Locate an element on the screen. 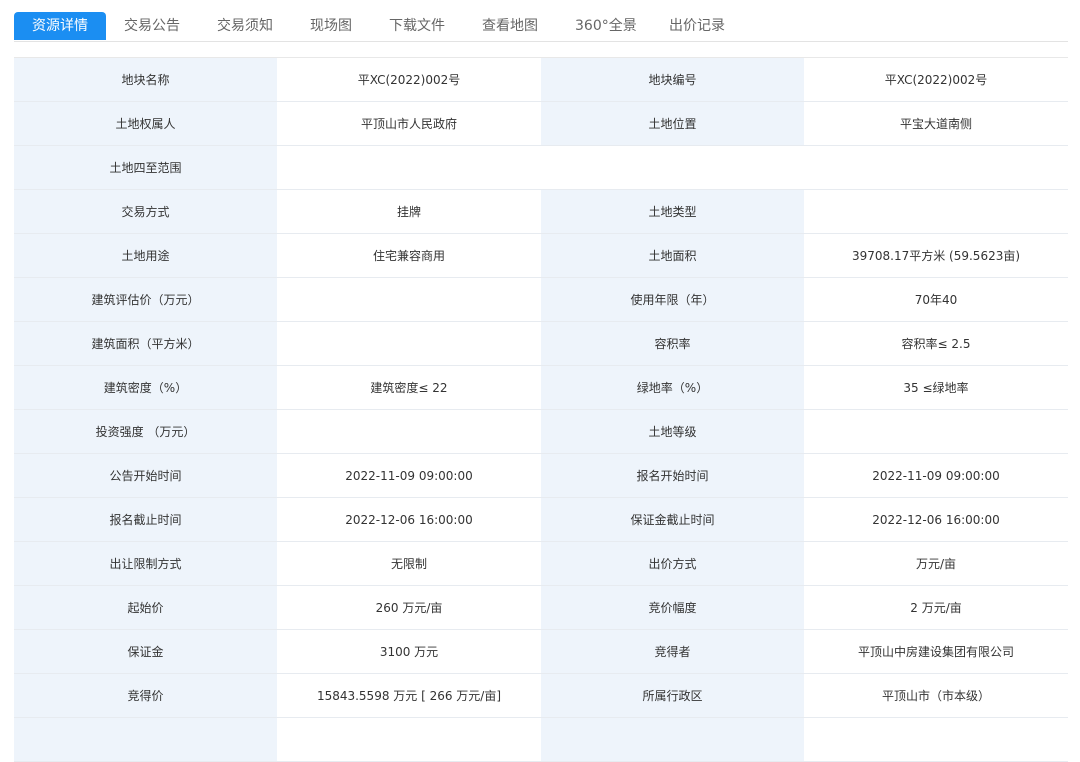  field-label: 土地位置 is located at coordinates (672, 123).